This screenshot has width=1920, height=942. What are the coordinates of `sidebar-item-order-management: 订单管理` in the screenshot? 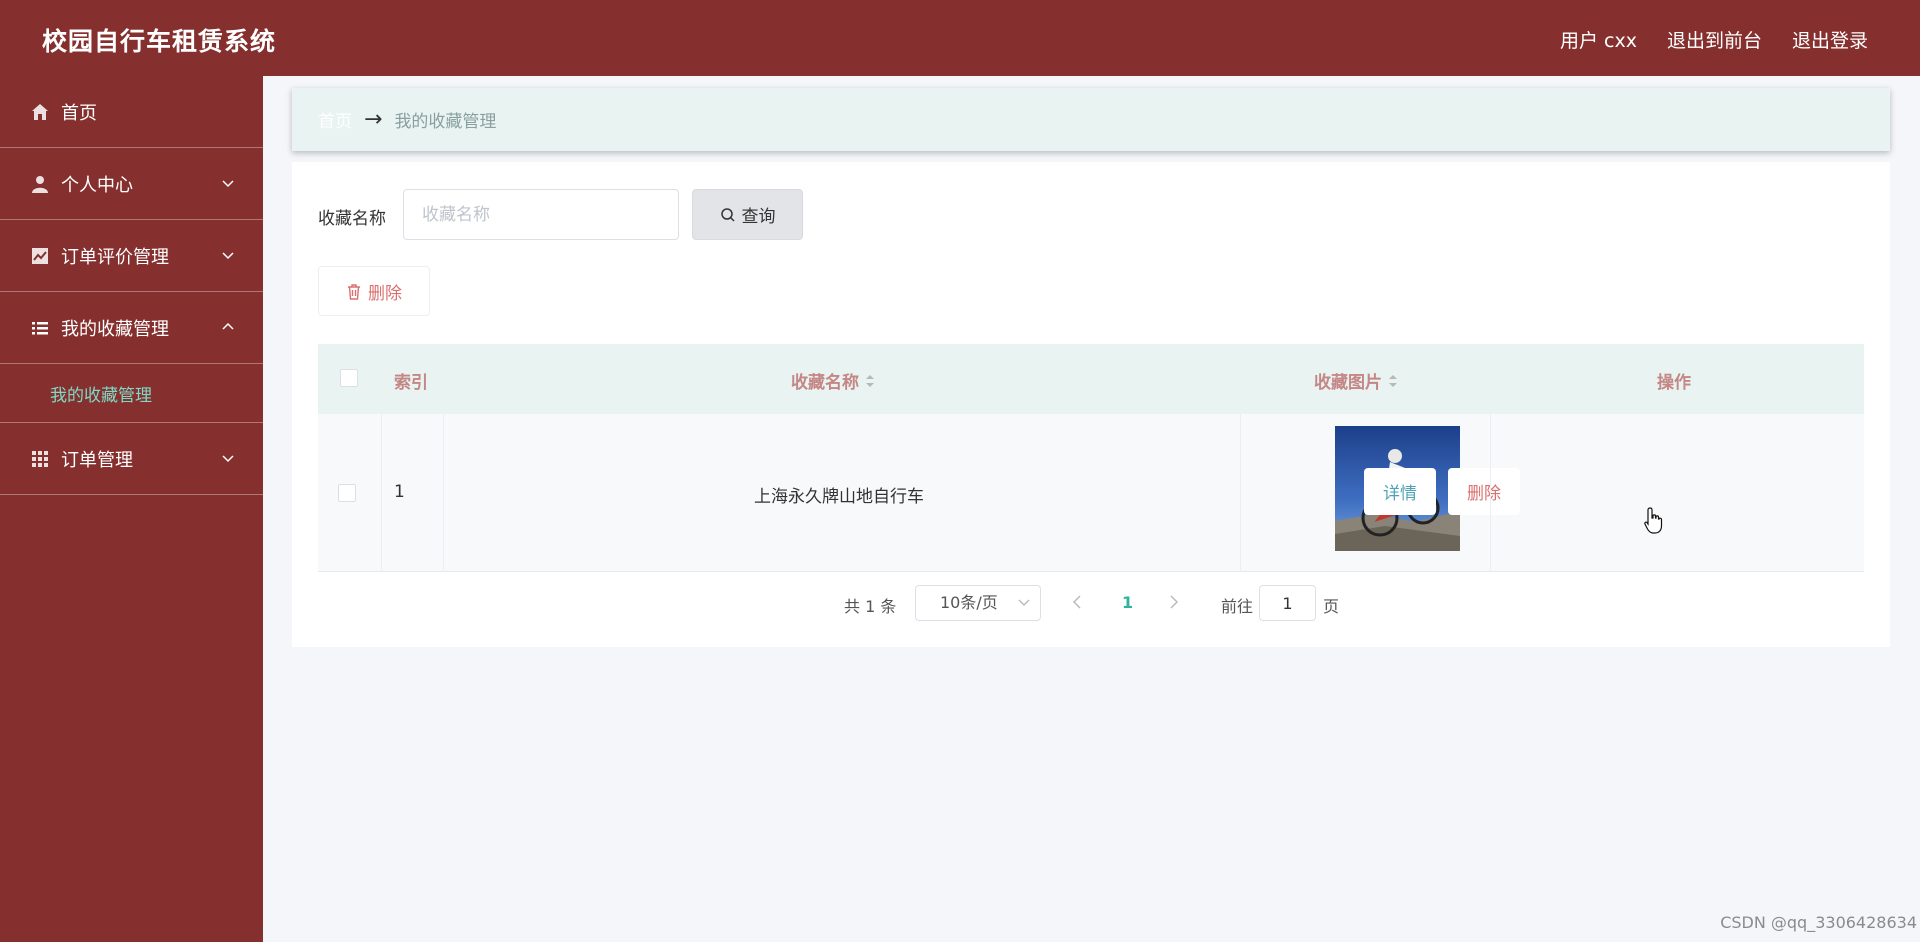 It's located at (131, 459).